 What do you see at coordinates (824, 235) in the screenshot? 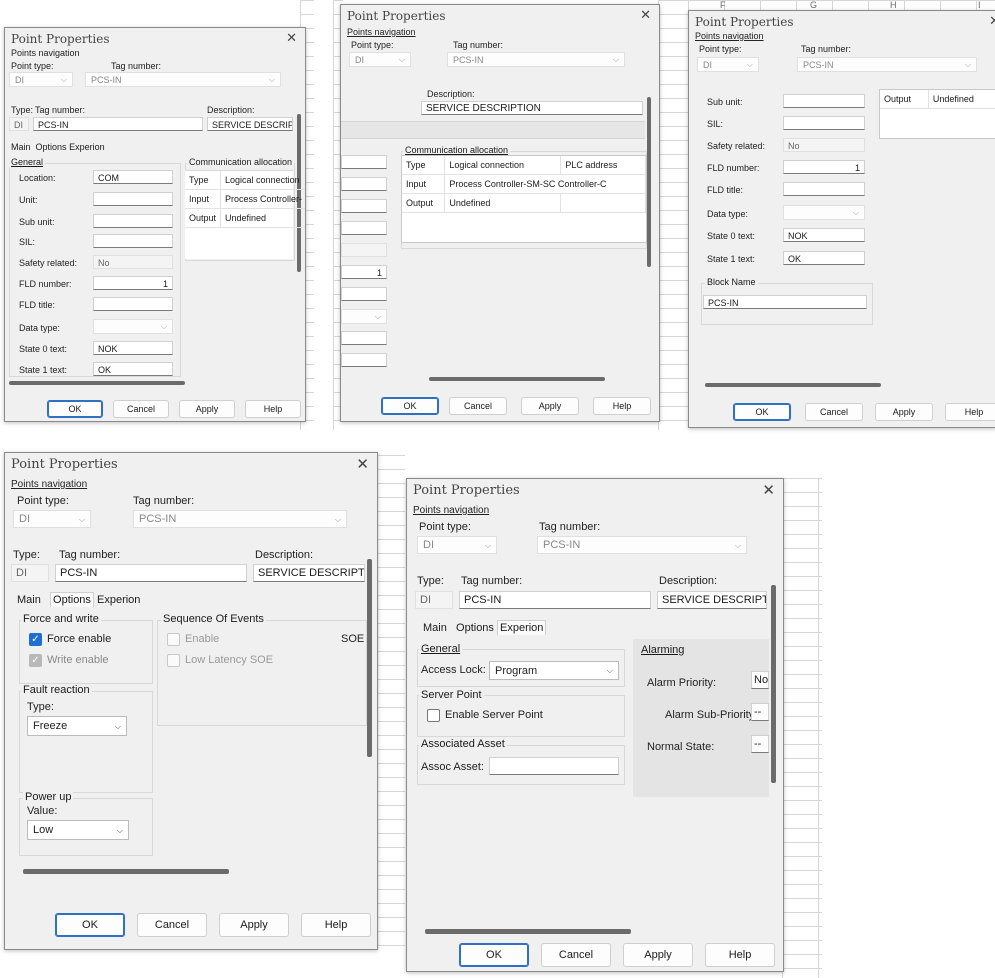
I see `state0-field: NOK` at bounding box center [824, 235].